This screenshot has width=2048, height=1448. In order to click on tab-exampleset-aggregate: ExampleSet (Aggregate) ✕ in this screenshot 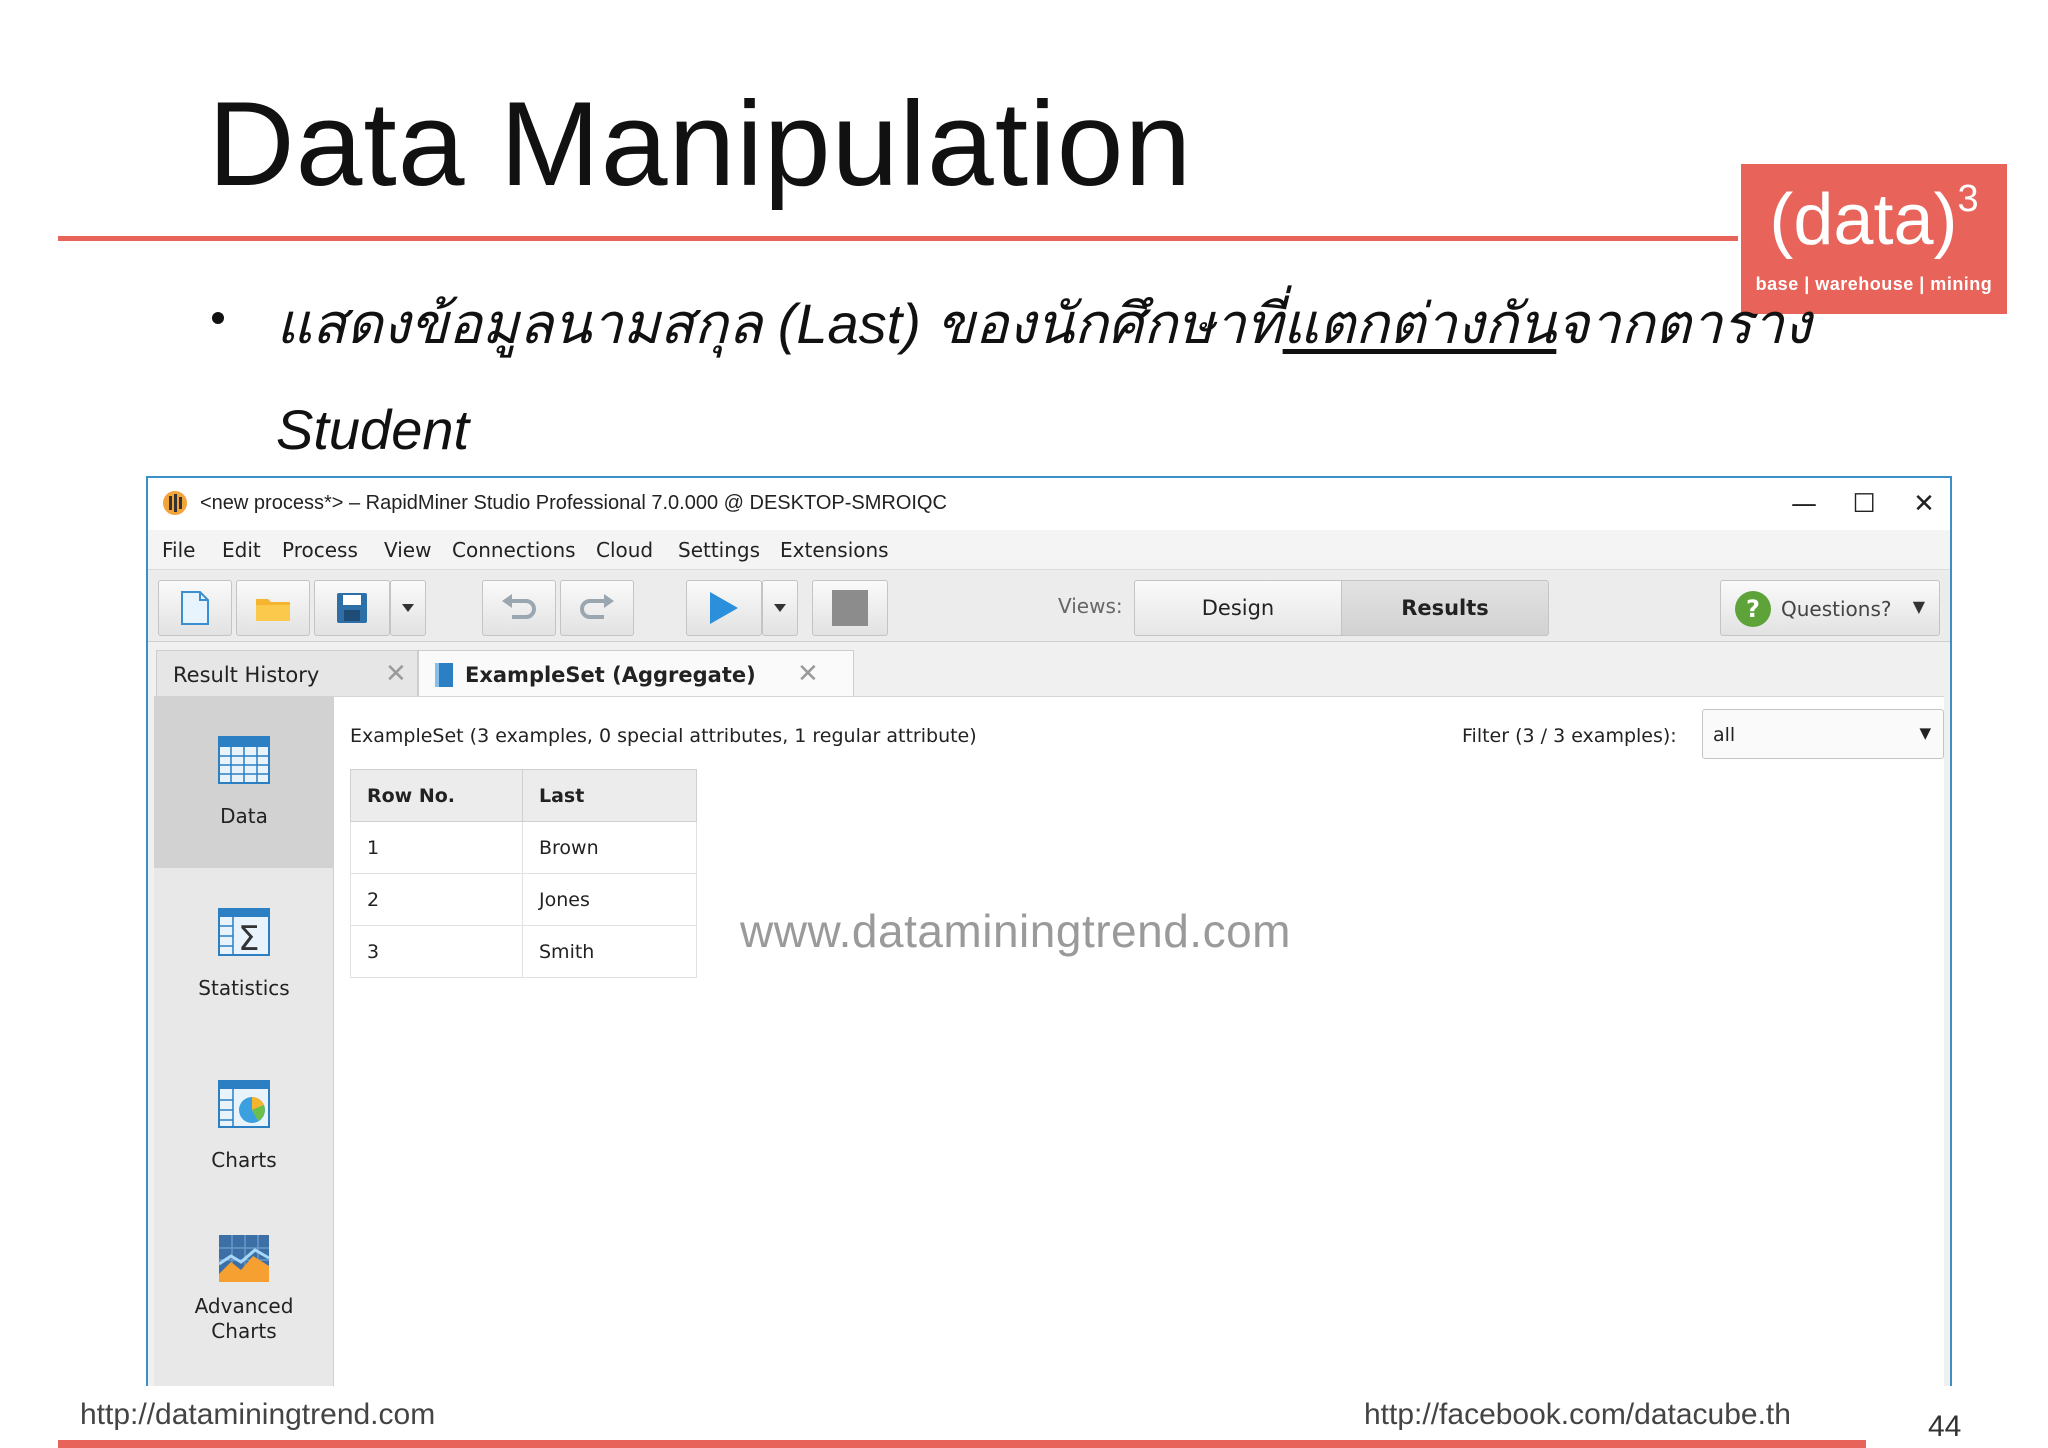, I will do `click(636, 674)`.